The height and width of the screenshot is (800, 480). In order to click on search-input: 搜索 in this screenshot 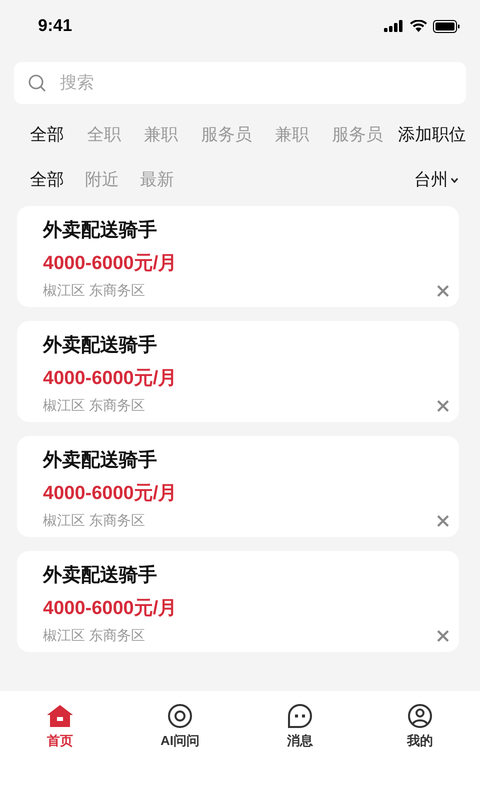, I will do `click(256, 83)`.